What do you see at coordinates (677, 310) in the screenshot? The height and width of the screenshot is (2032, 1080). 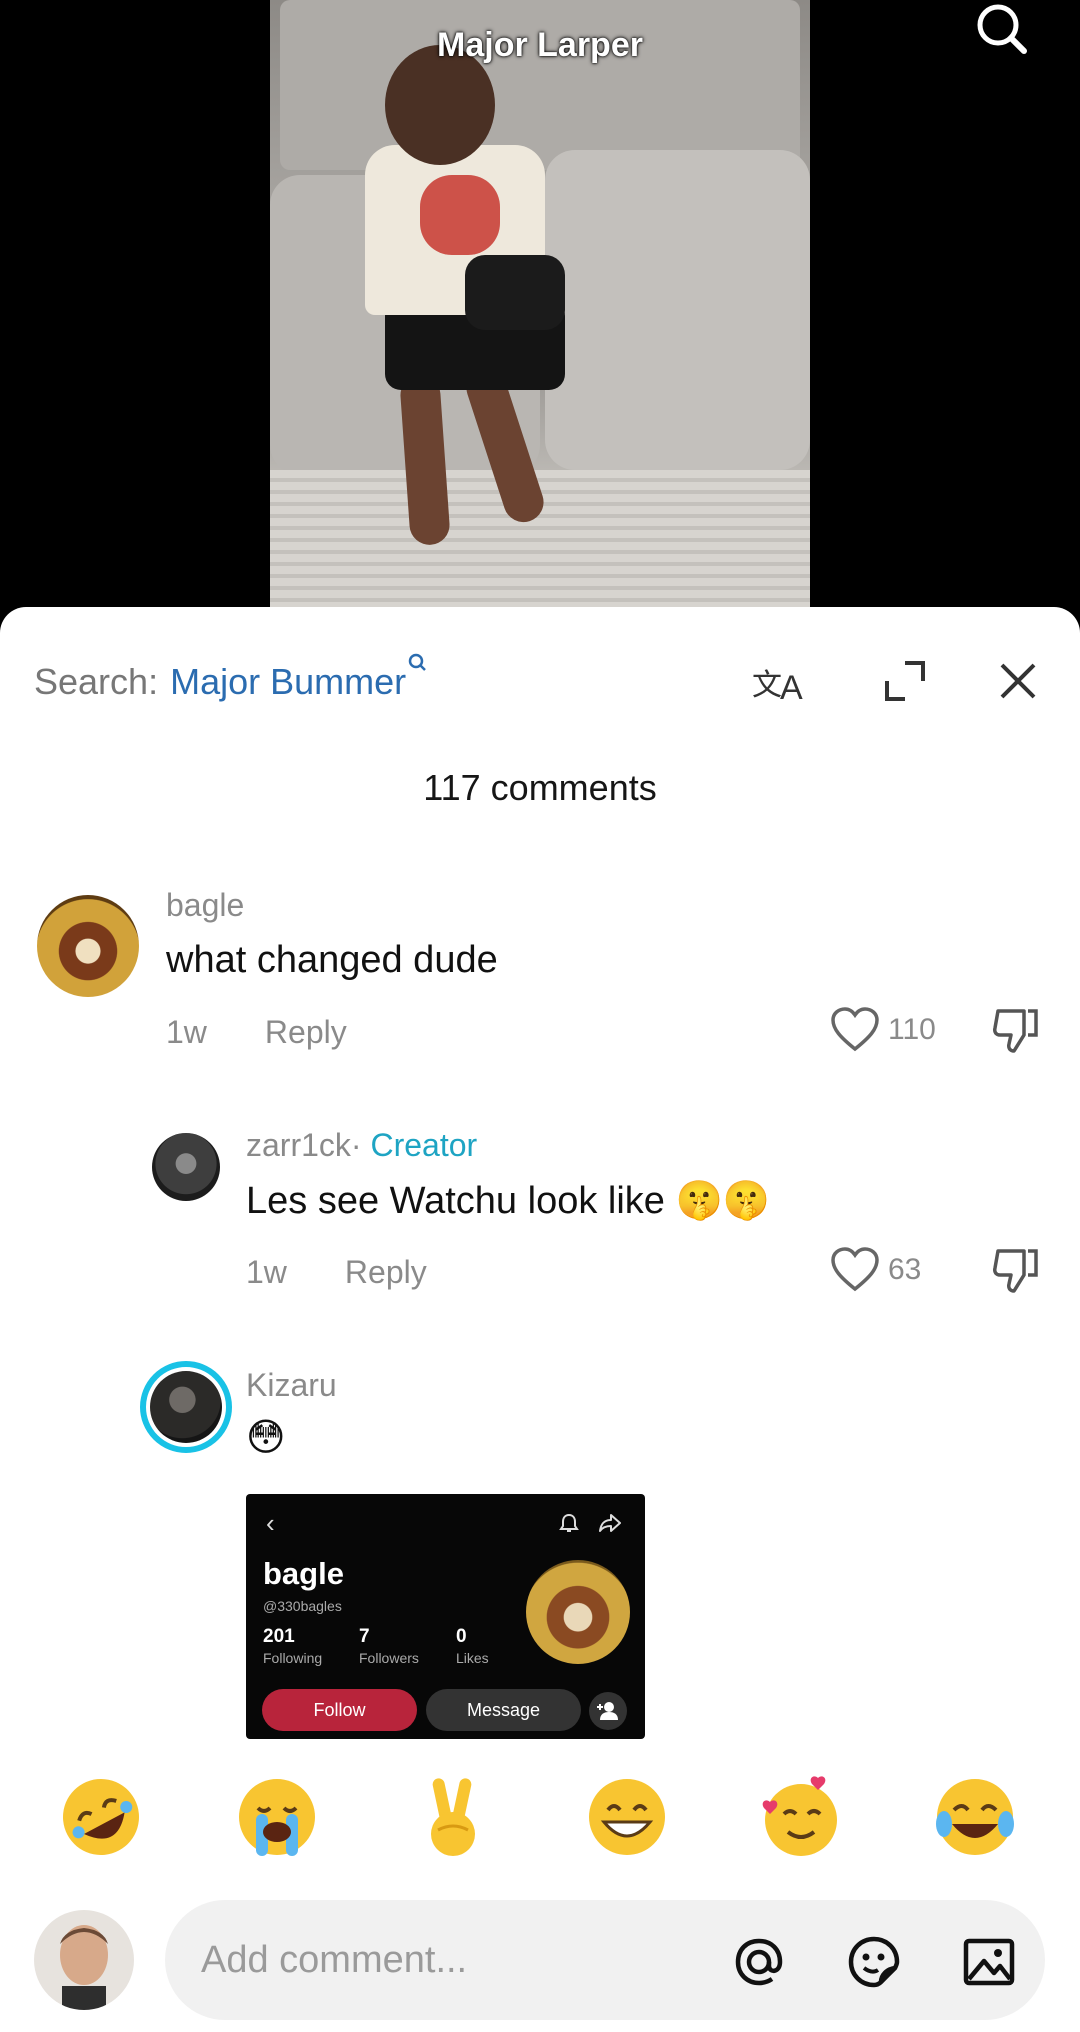 I see `sofa-cushion` at bounding box center [677, 310].